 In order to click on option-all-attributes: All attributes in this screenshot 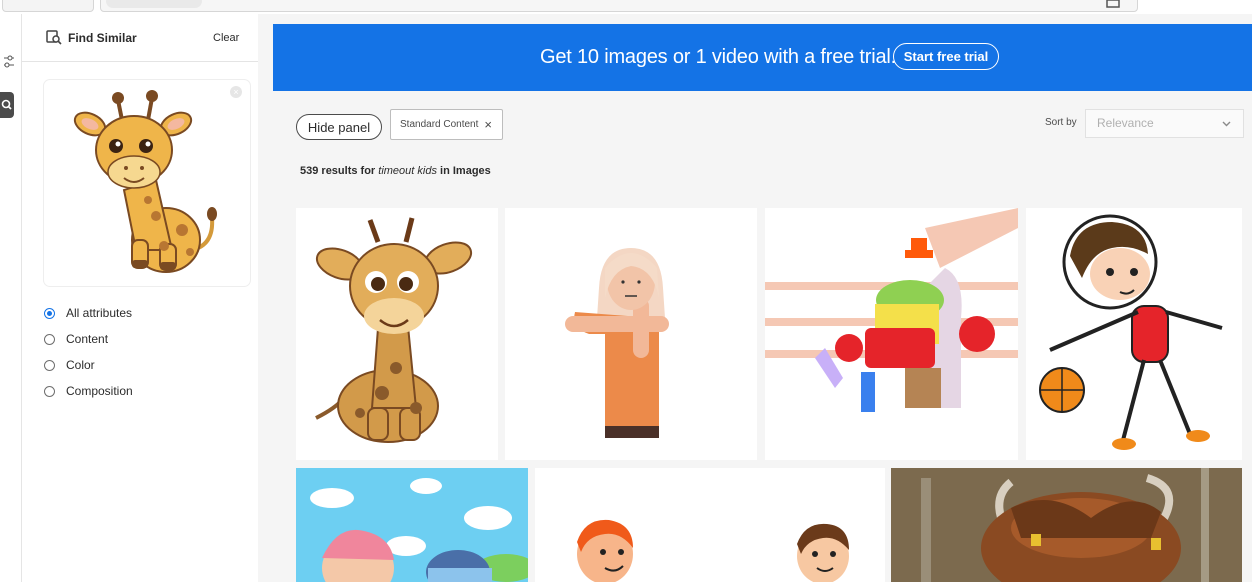, I will do `click(88, 313)`.